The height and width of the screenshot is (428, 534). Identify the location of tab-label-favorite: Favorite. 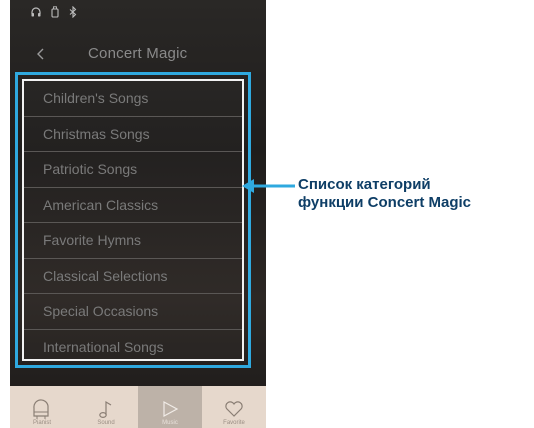
(234, 423).